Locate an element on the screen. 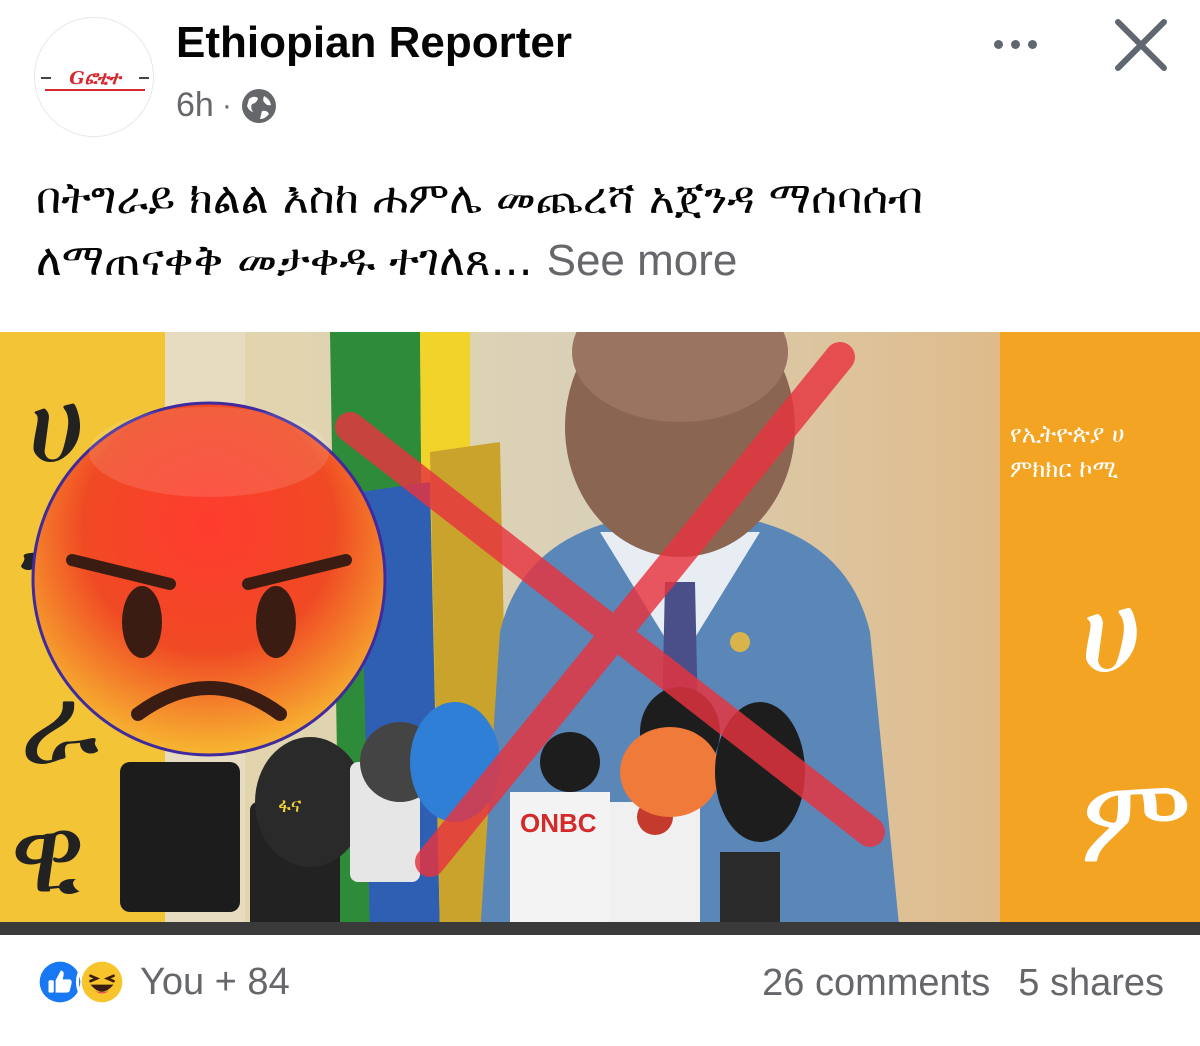  engagement-counts: 26 comments 5 shares is located at coordinates (963, 983).